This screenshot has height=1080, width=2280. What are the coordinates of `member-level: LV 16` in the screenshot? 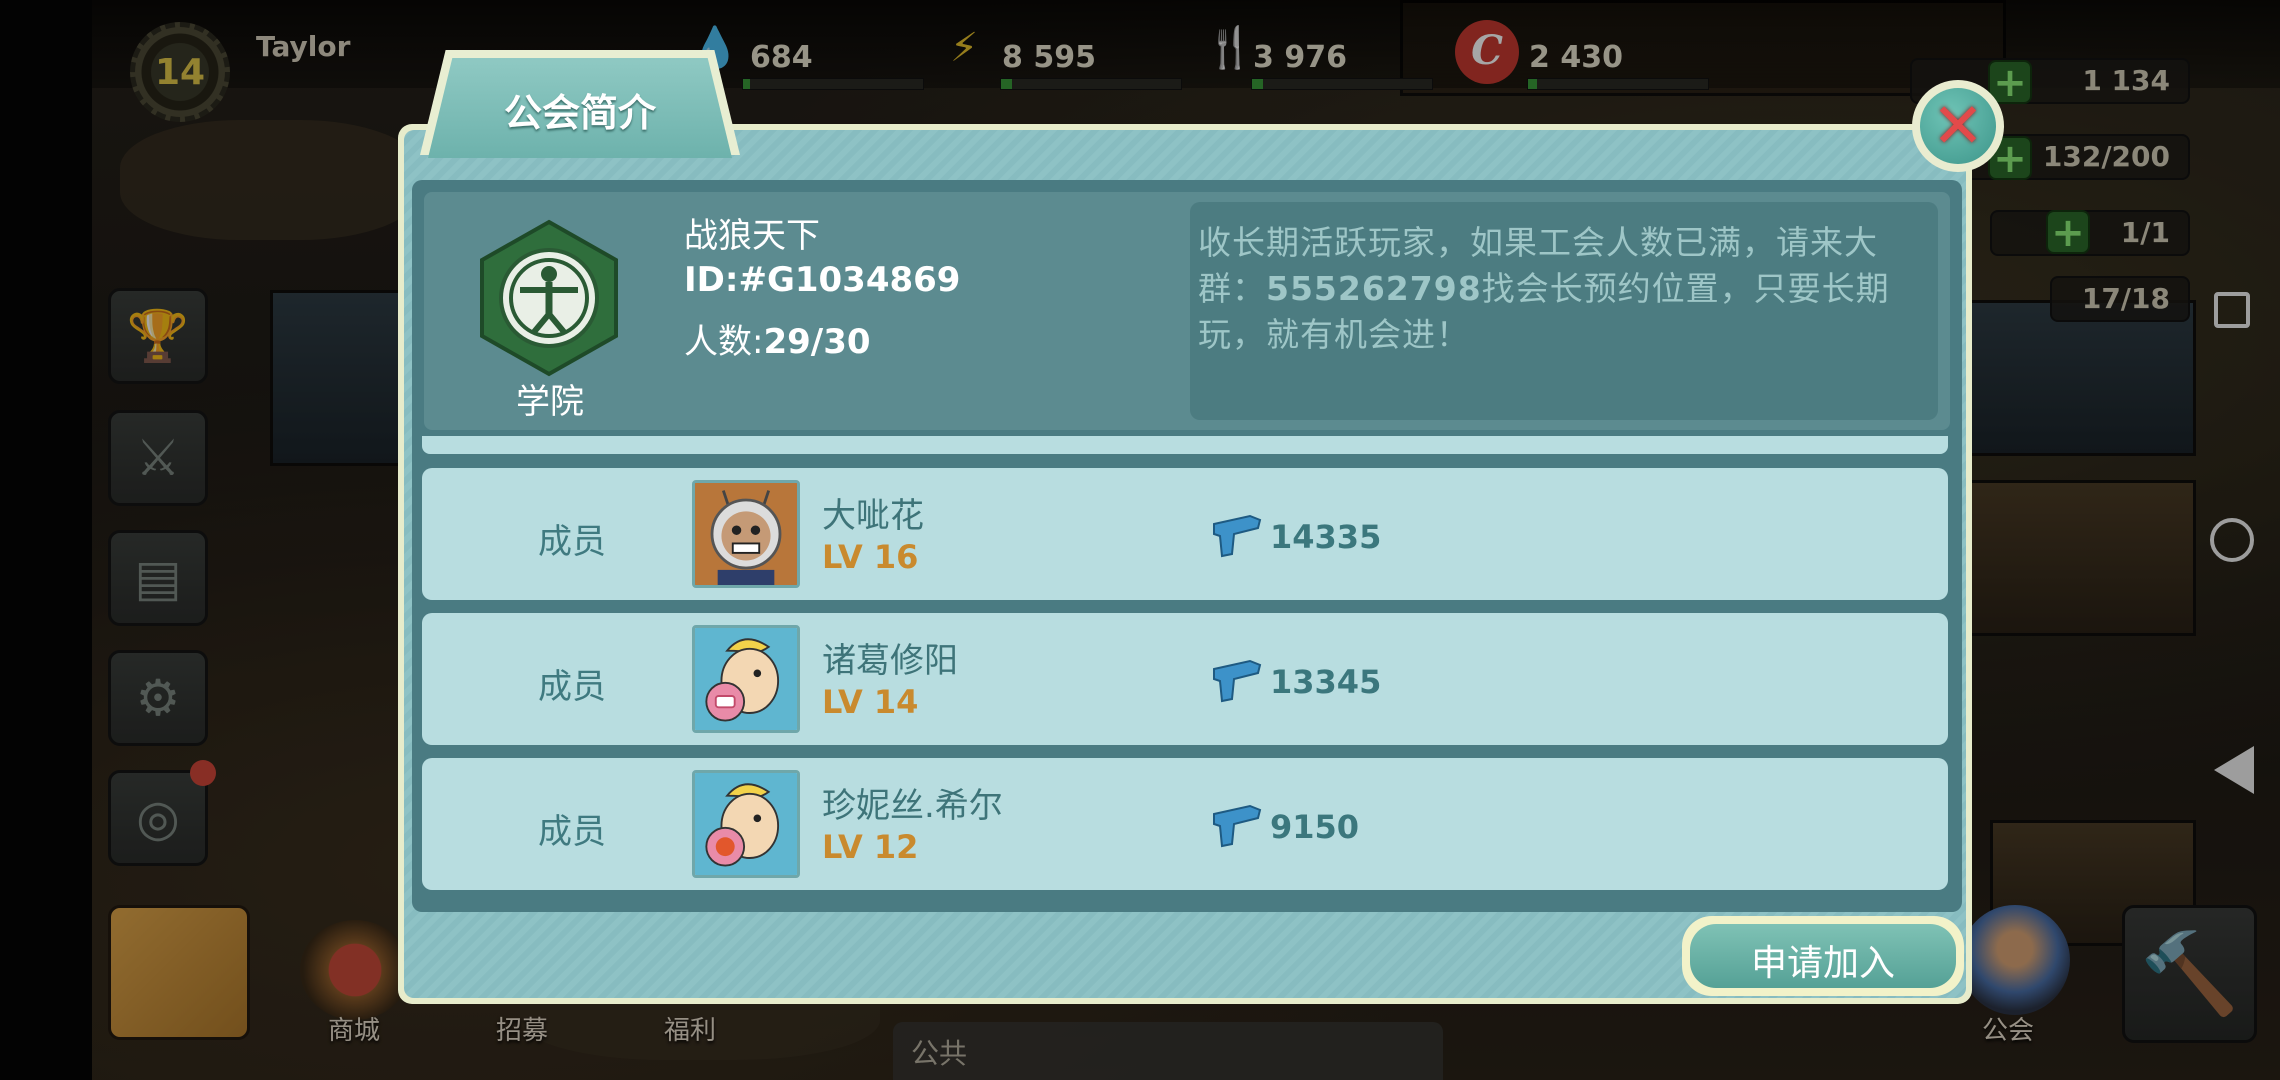 It's located at (870, 557).